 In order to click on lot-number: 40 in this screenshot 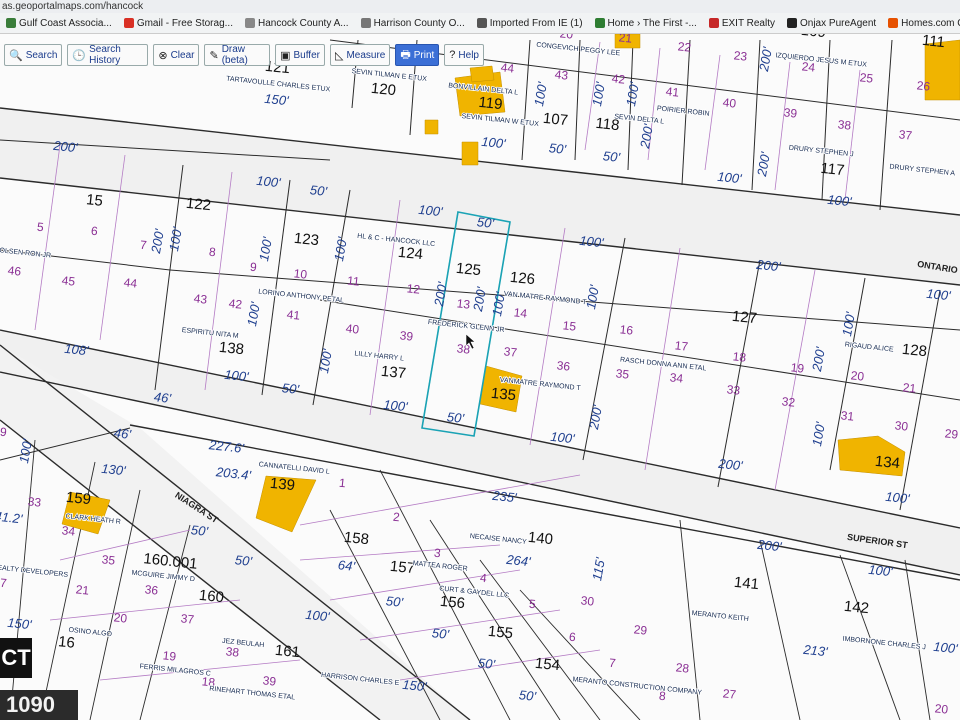, I will do `click(352, 328)`.